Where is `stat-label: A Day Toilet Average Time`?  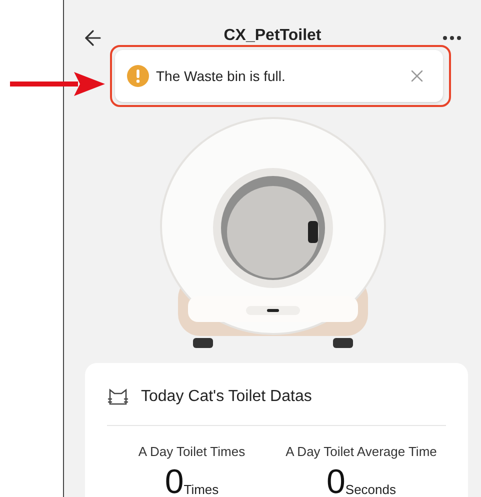
stat-label: A Day Toilet Average Time is located at coordinates (361, 451).